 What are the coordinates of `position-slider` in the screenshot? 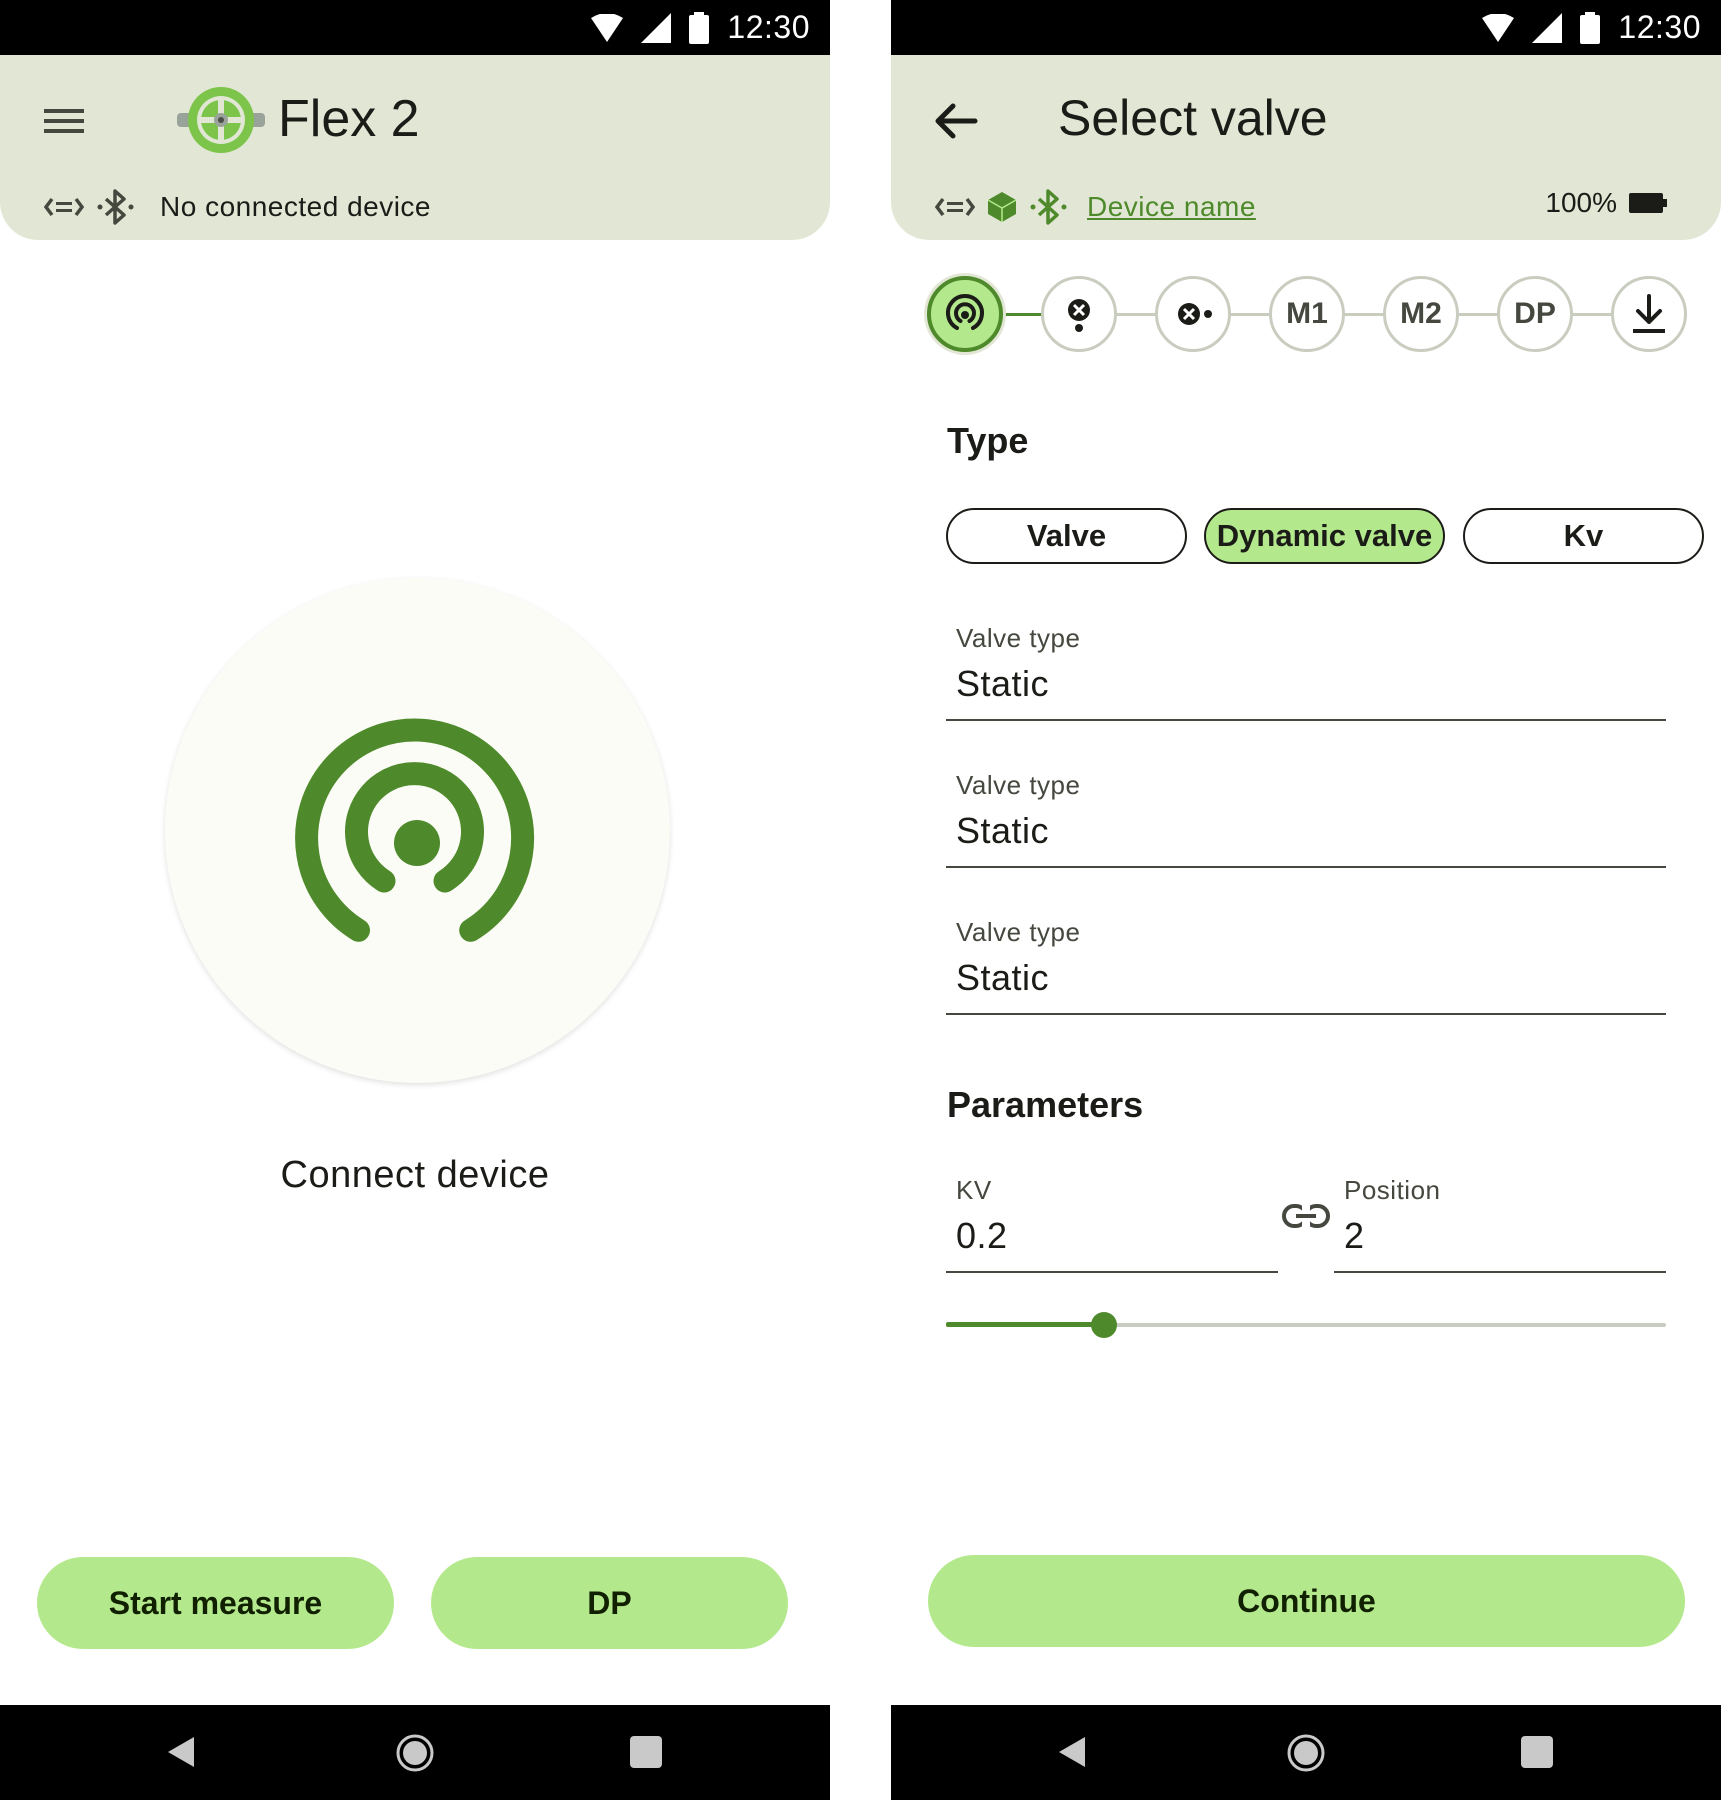 It's located at (1306, 1325).